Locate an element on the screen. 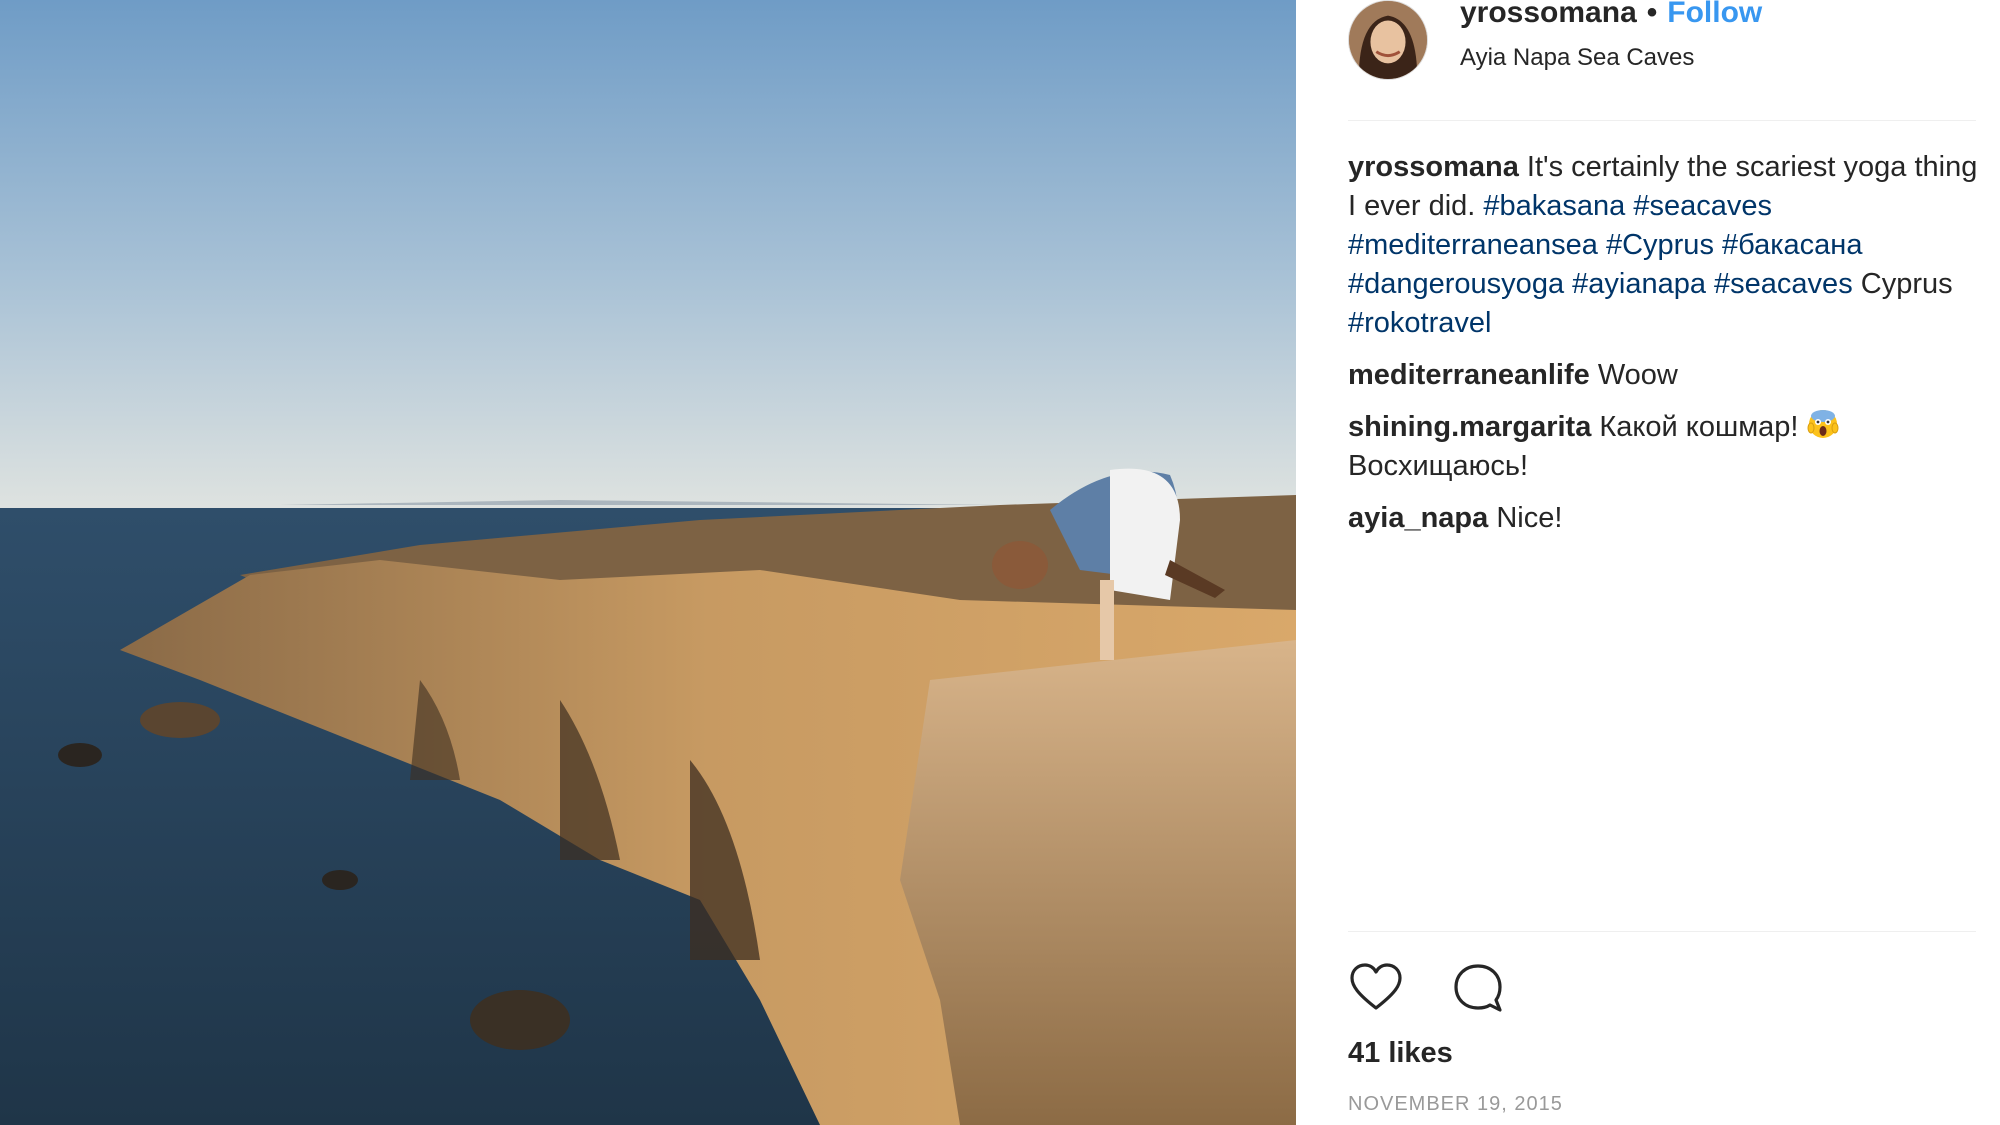 This screenshot has width=2000, height=1125. comment-item: ayia_napa Nice! is located at coordinates (1668, 518).